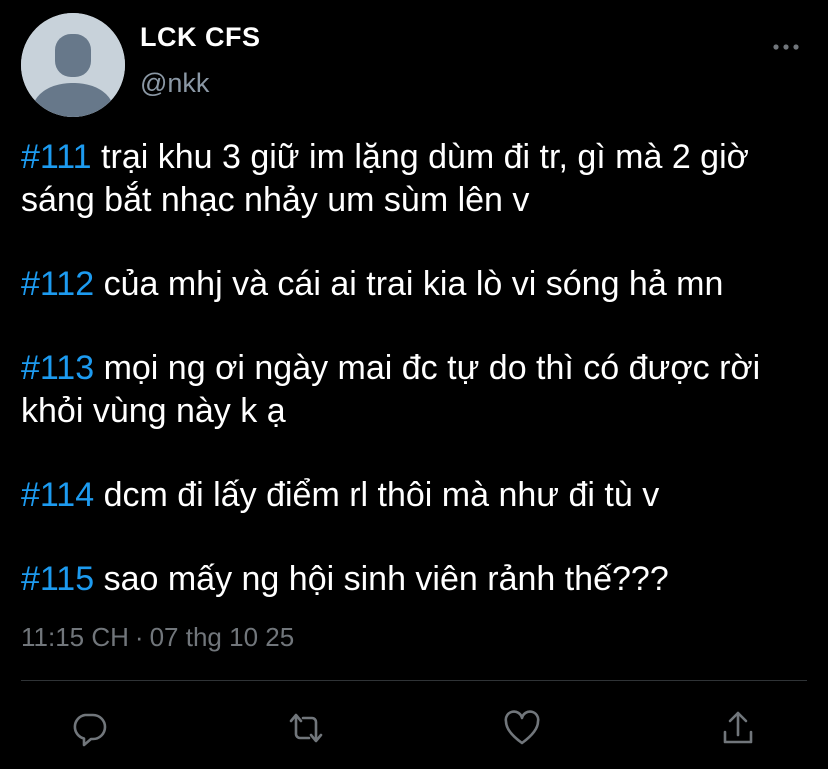  What do you see at coordinates (414, 680) in the screenshot?
I see `divider` at bounding box center [414, 680].